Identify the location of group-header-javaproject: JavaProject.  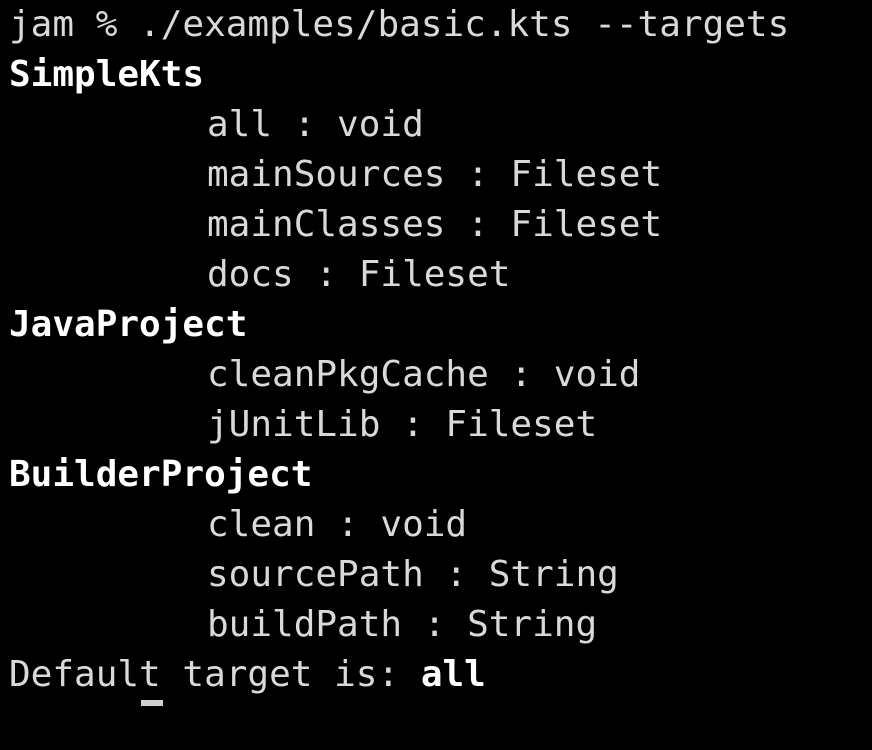
(128, 324).